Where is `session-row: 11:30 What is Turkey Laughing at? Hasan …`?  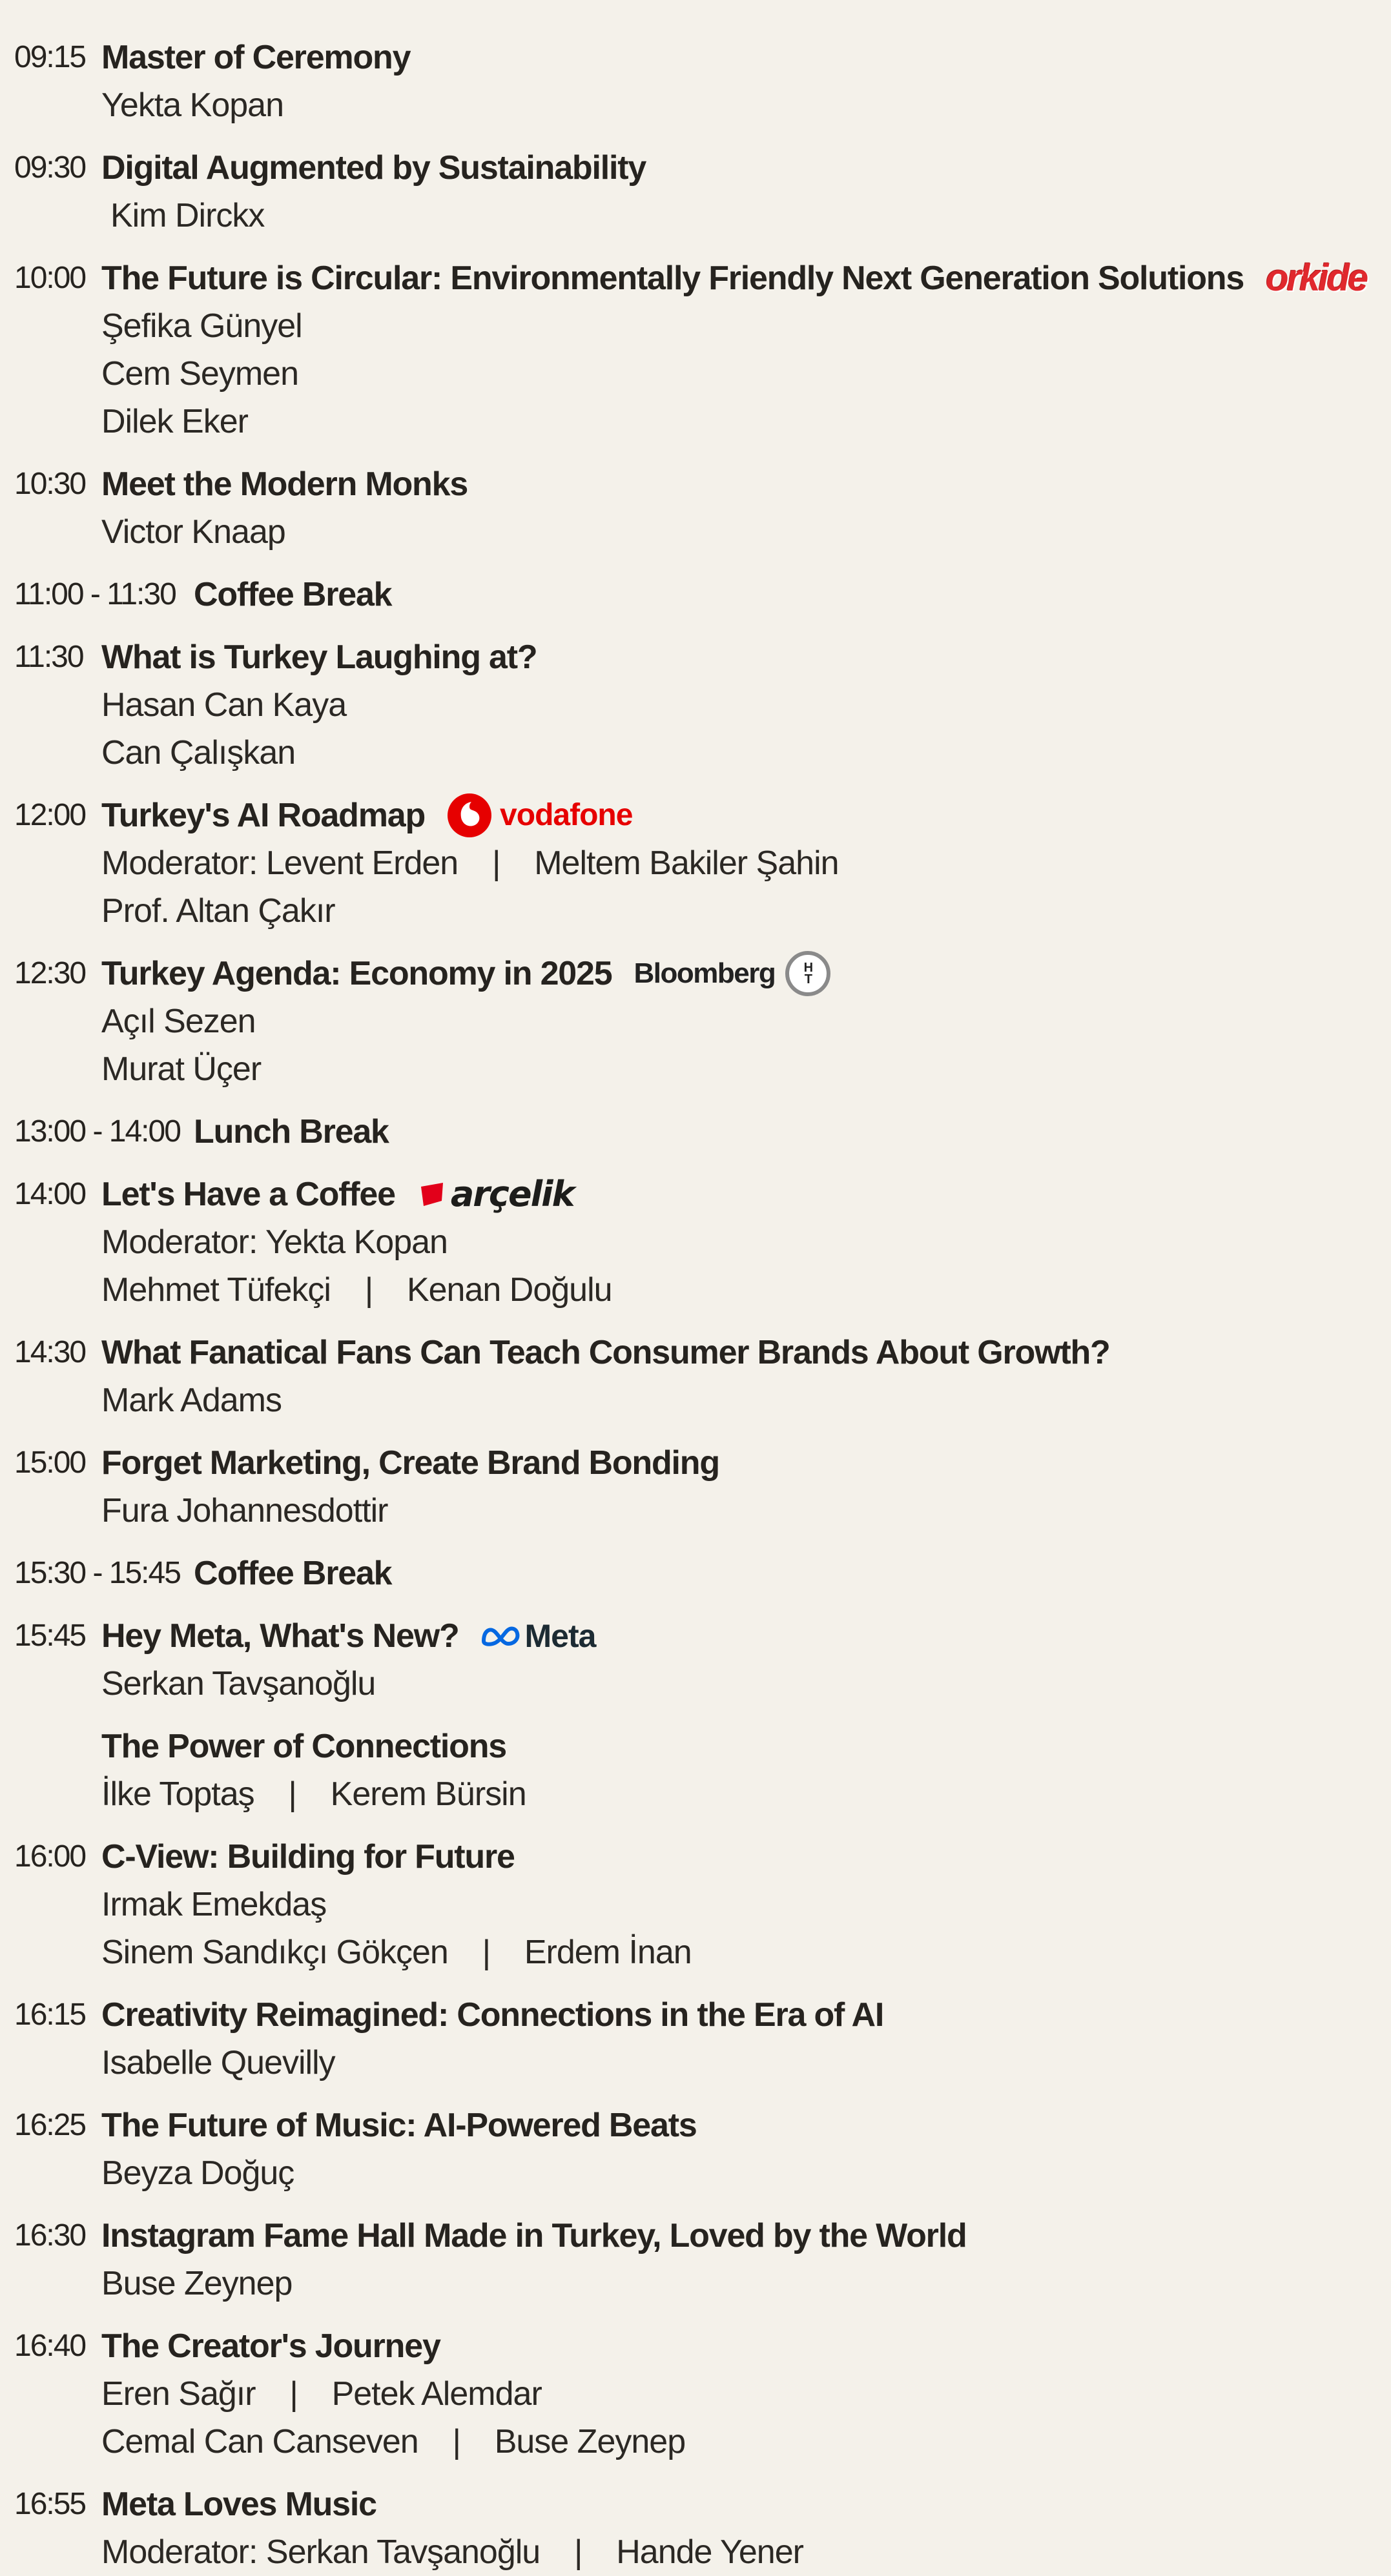
session-row: 11:30 What is Turkey Laughing at? Hasan … is located at coordinates (695, 705).